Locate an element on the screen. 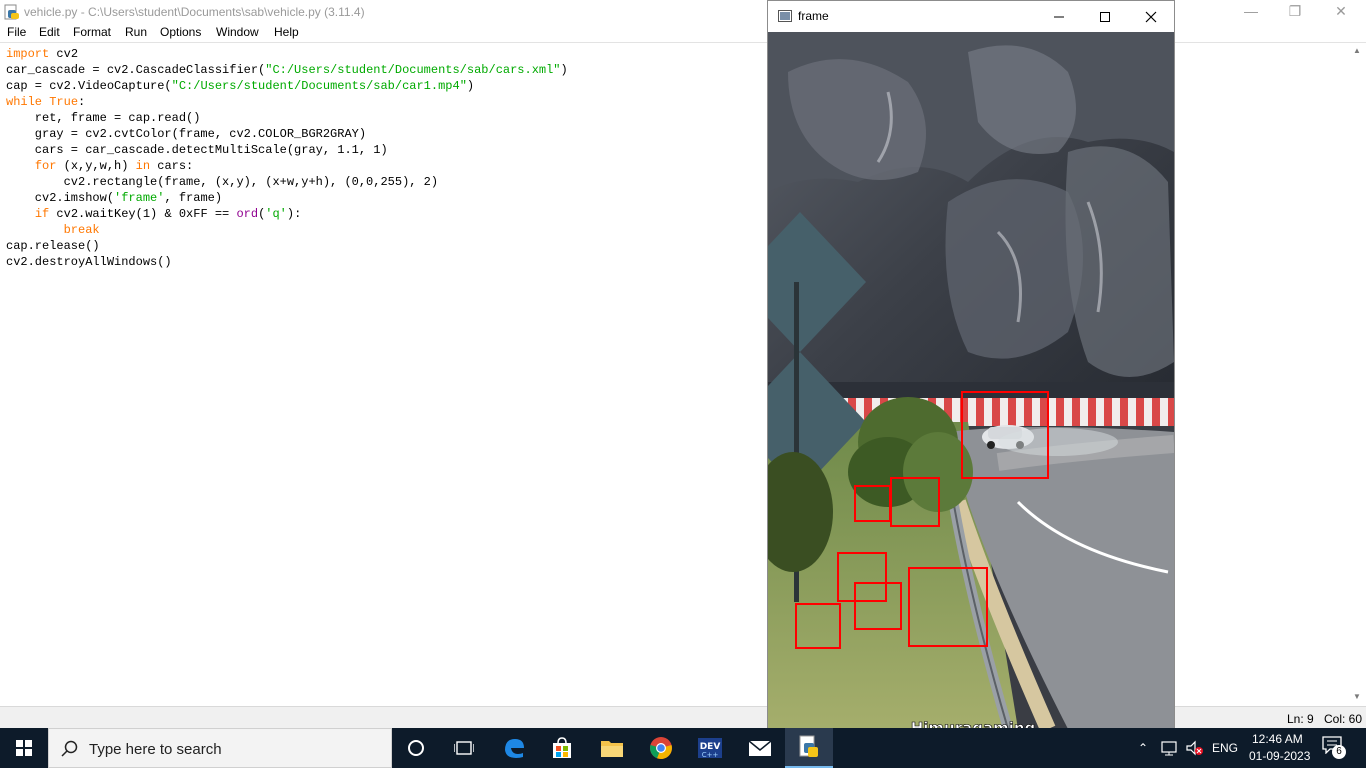 This screenshot has width=1366, height=768. dev-cpp-icon: DEV C++ is located at coordinates (710, 748).